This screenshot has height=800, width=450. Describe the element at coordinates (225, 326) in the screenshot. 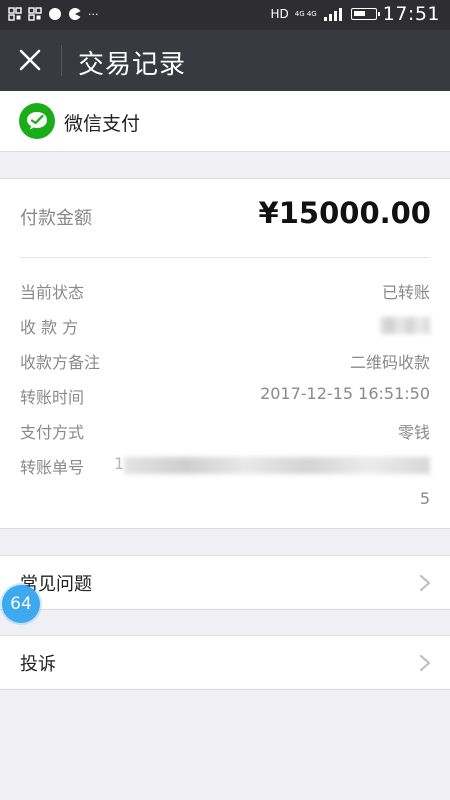

I see `detail-row-payee: 收 款 方` at that location.